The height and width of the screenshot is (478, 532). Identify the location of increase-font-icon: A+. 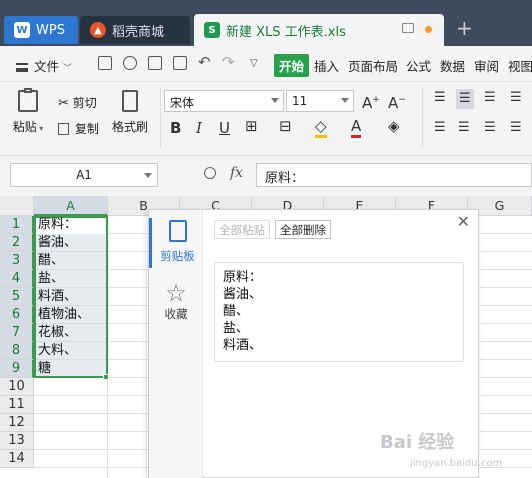
(371, 101).